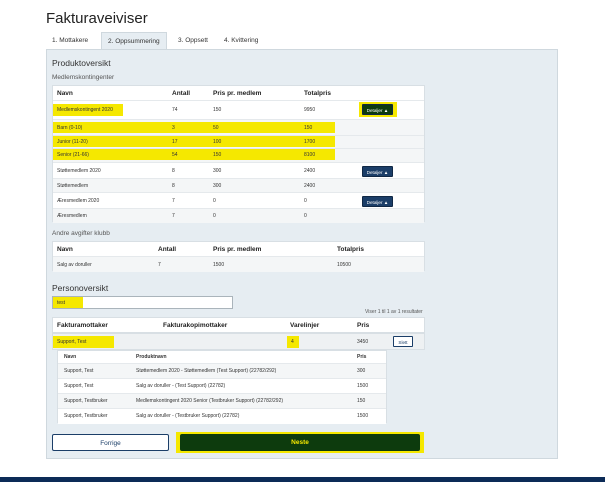 The image size is (605, 482). I want to click on tab-mottakere: 1. Mottakere, so click(70, 40).